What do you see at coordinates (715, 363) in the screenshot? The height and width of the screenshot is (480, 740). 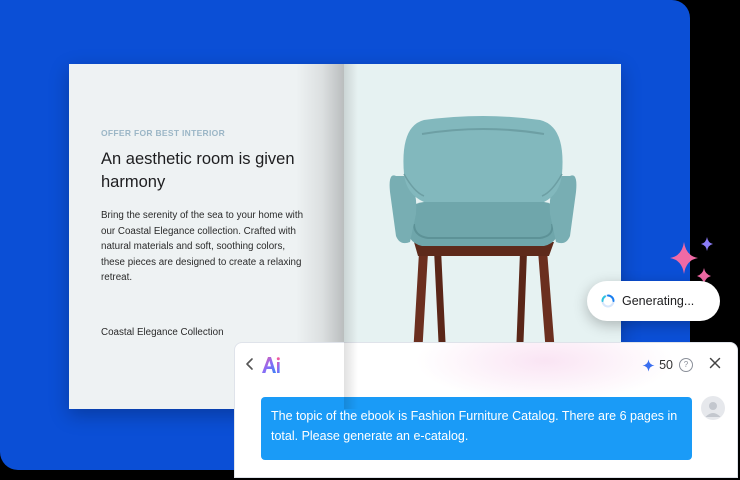 I see `close-icon` at bounding box center [715, 363].